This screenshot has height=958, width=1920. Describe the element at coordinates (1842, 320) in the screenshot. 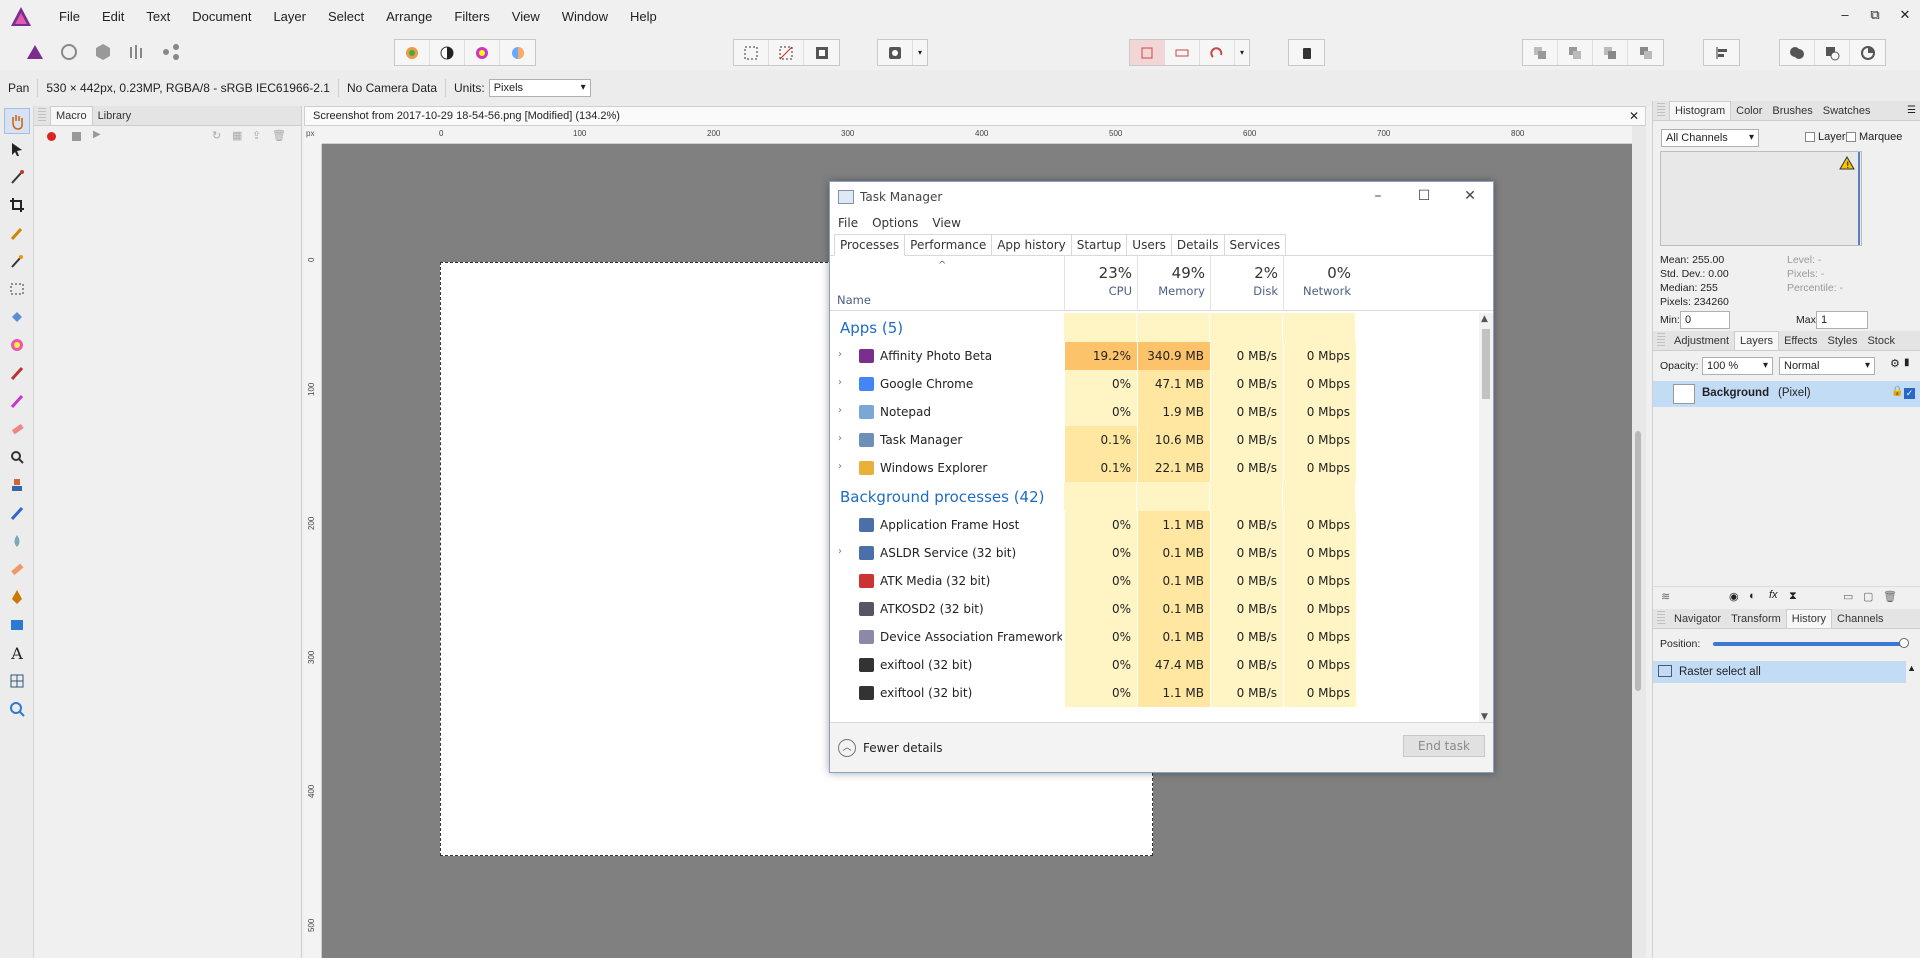

I see `max-input: 1` at that location.